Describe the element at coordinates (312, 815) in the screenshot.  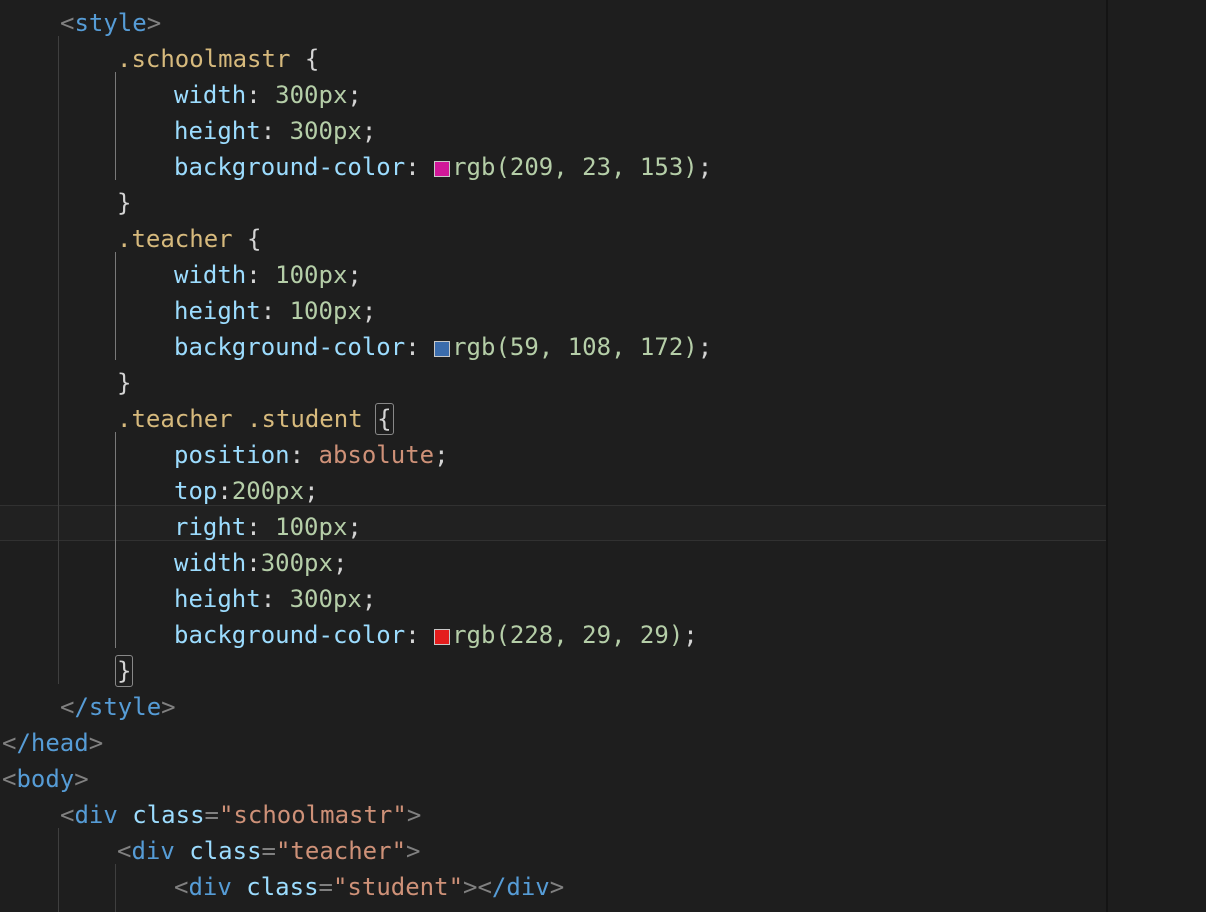
I see `attr-value-schoolmastr: "schoolmastr"` at that location.